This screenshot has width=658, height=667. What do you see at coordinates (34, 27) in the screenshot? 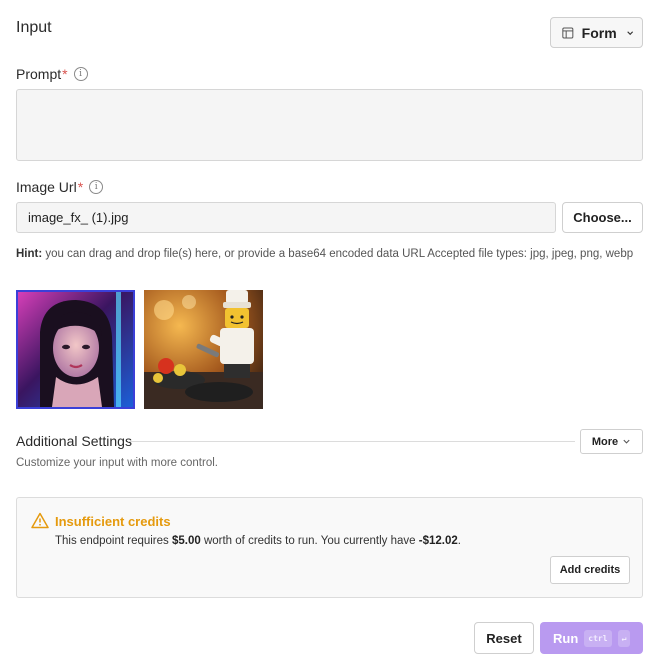
I see `page-title: Input` at bounding box center [34, 27].